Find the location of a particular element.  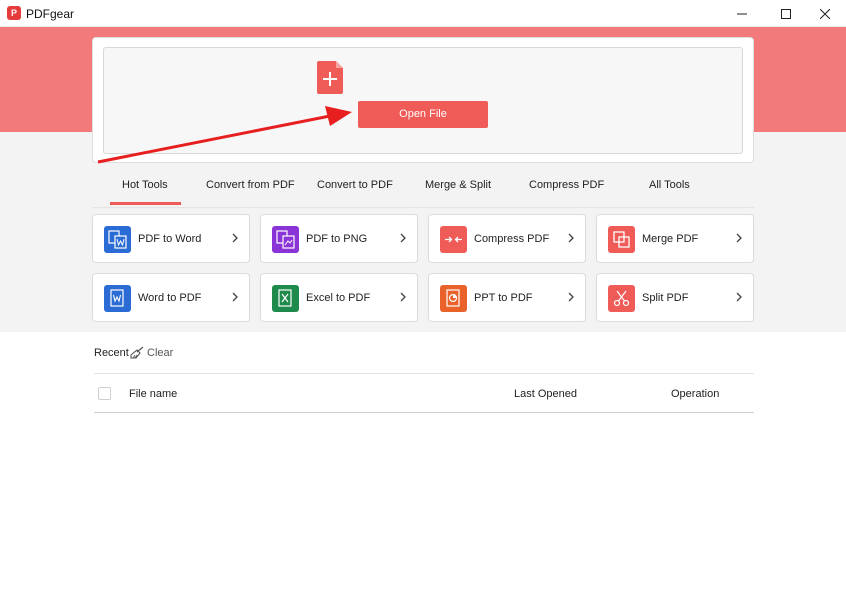

pdf-to-word-icon is located at coordinates (117, 239).